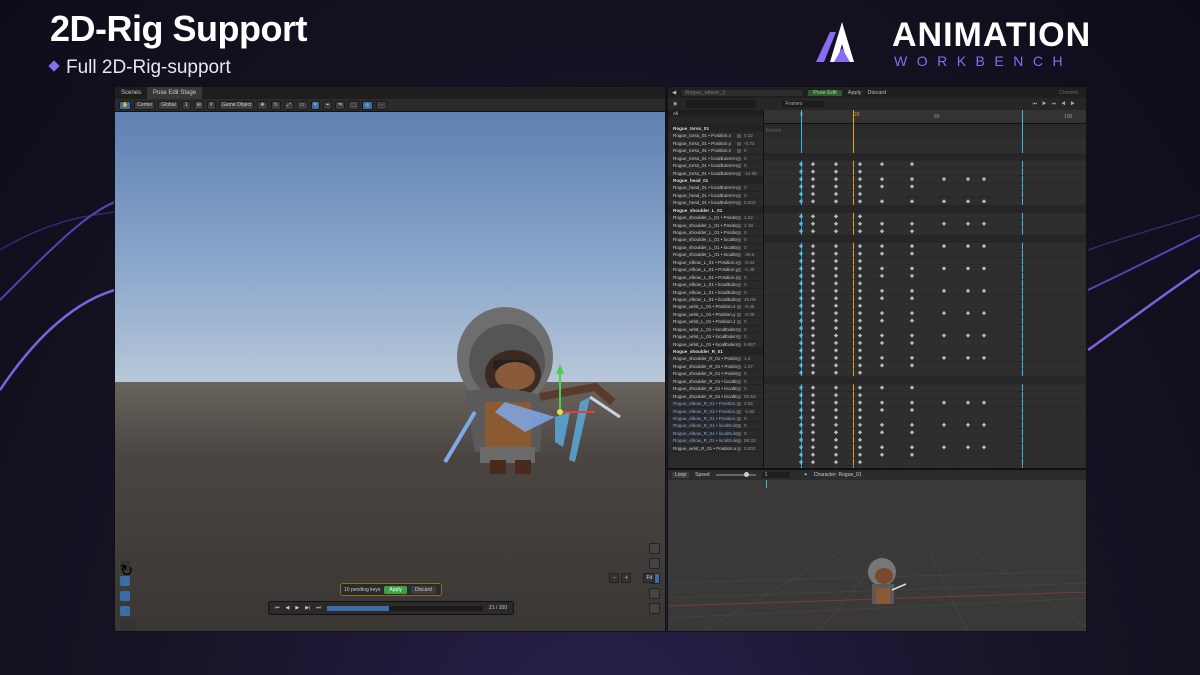 This screenshot has width=1200, height=675. Describe the element at coordinates (626, 578) in the screenshot. I see `zoom-in-button: +` at that location.